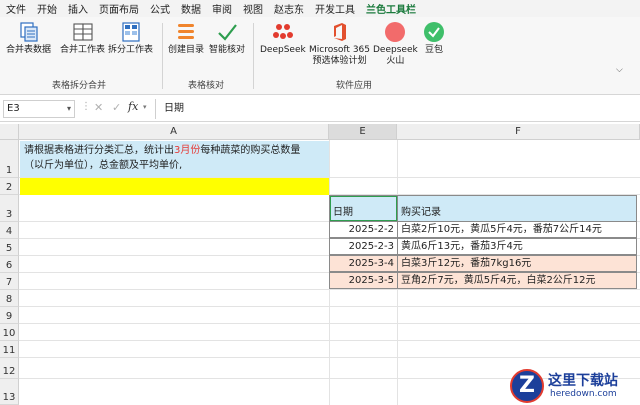  What do you see at coordinates (434, 32) in the screenshot?
I see `doubao-icon` at bounding box center [434, 32].